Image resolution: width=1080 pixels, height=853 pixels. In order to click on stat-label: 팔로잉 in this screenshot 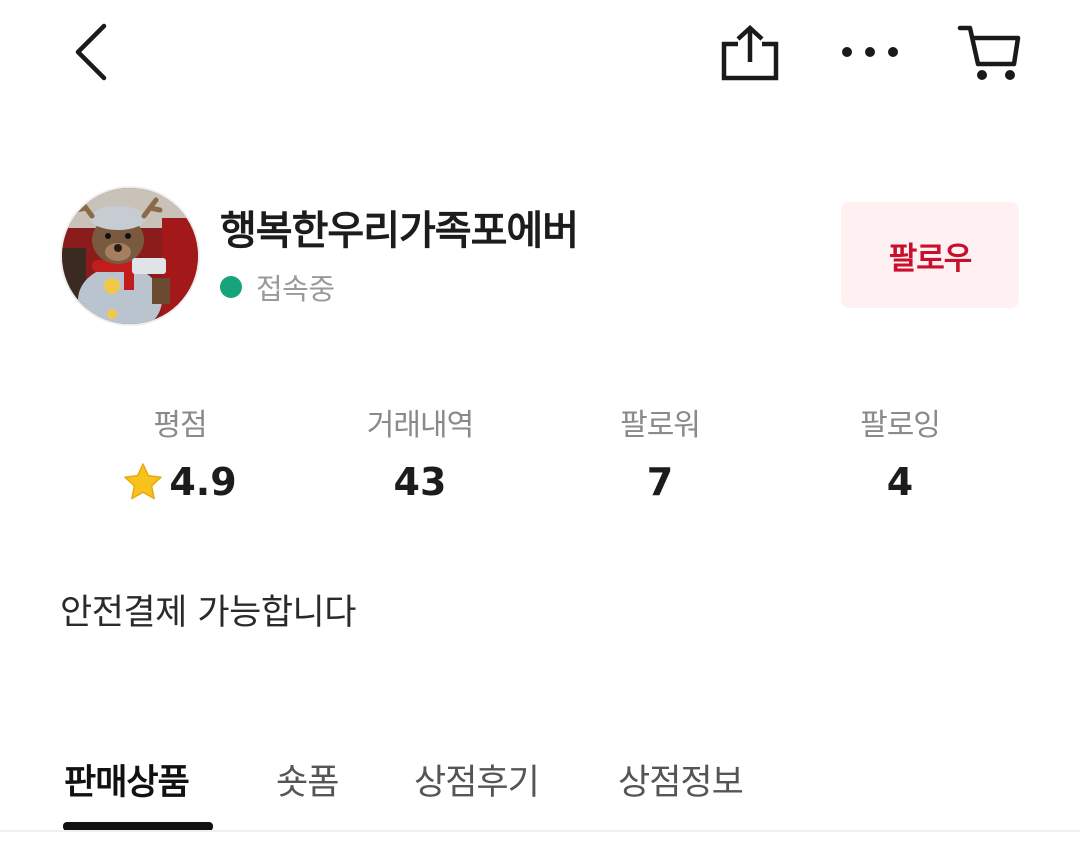, I will do `click(900, 425)`.